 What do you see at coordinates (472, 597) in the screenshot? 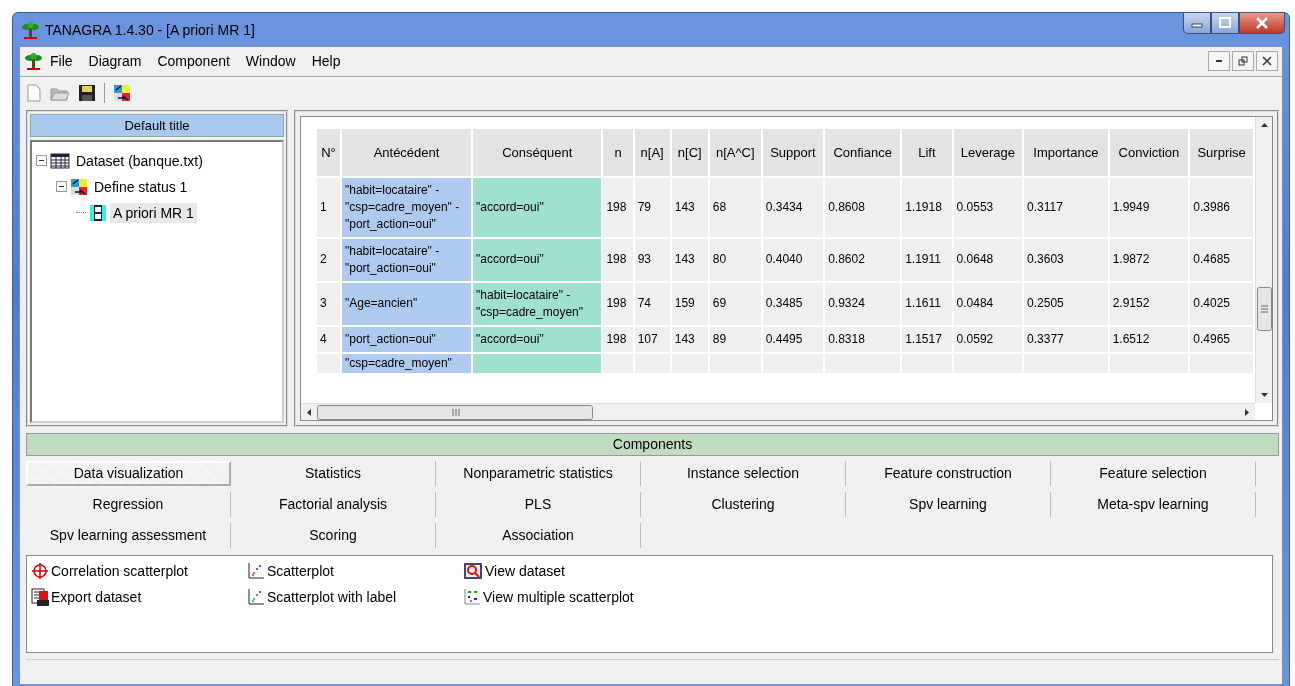
I see `multi-scatter-icon` at bounding box center [472, 597].